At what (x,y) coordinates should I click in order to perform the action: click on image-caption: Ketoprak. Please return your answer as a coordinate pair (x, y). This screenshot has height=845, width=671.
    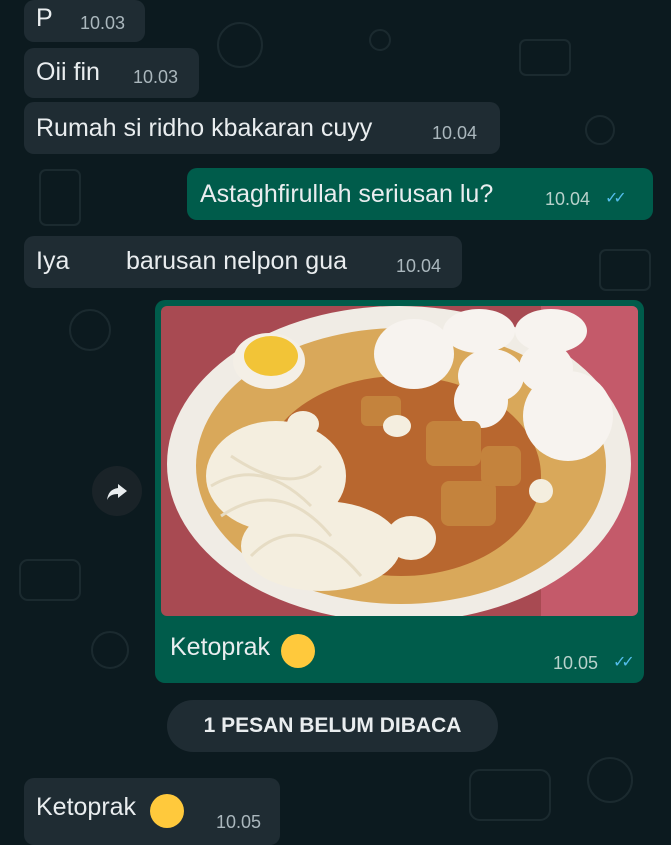
    Looking at the image, I should click on (220, 647).